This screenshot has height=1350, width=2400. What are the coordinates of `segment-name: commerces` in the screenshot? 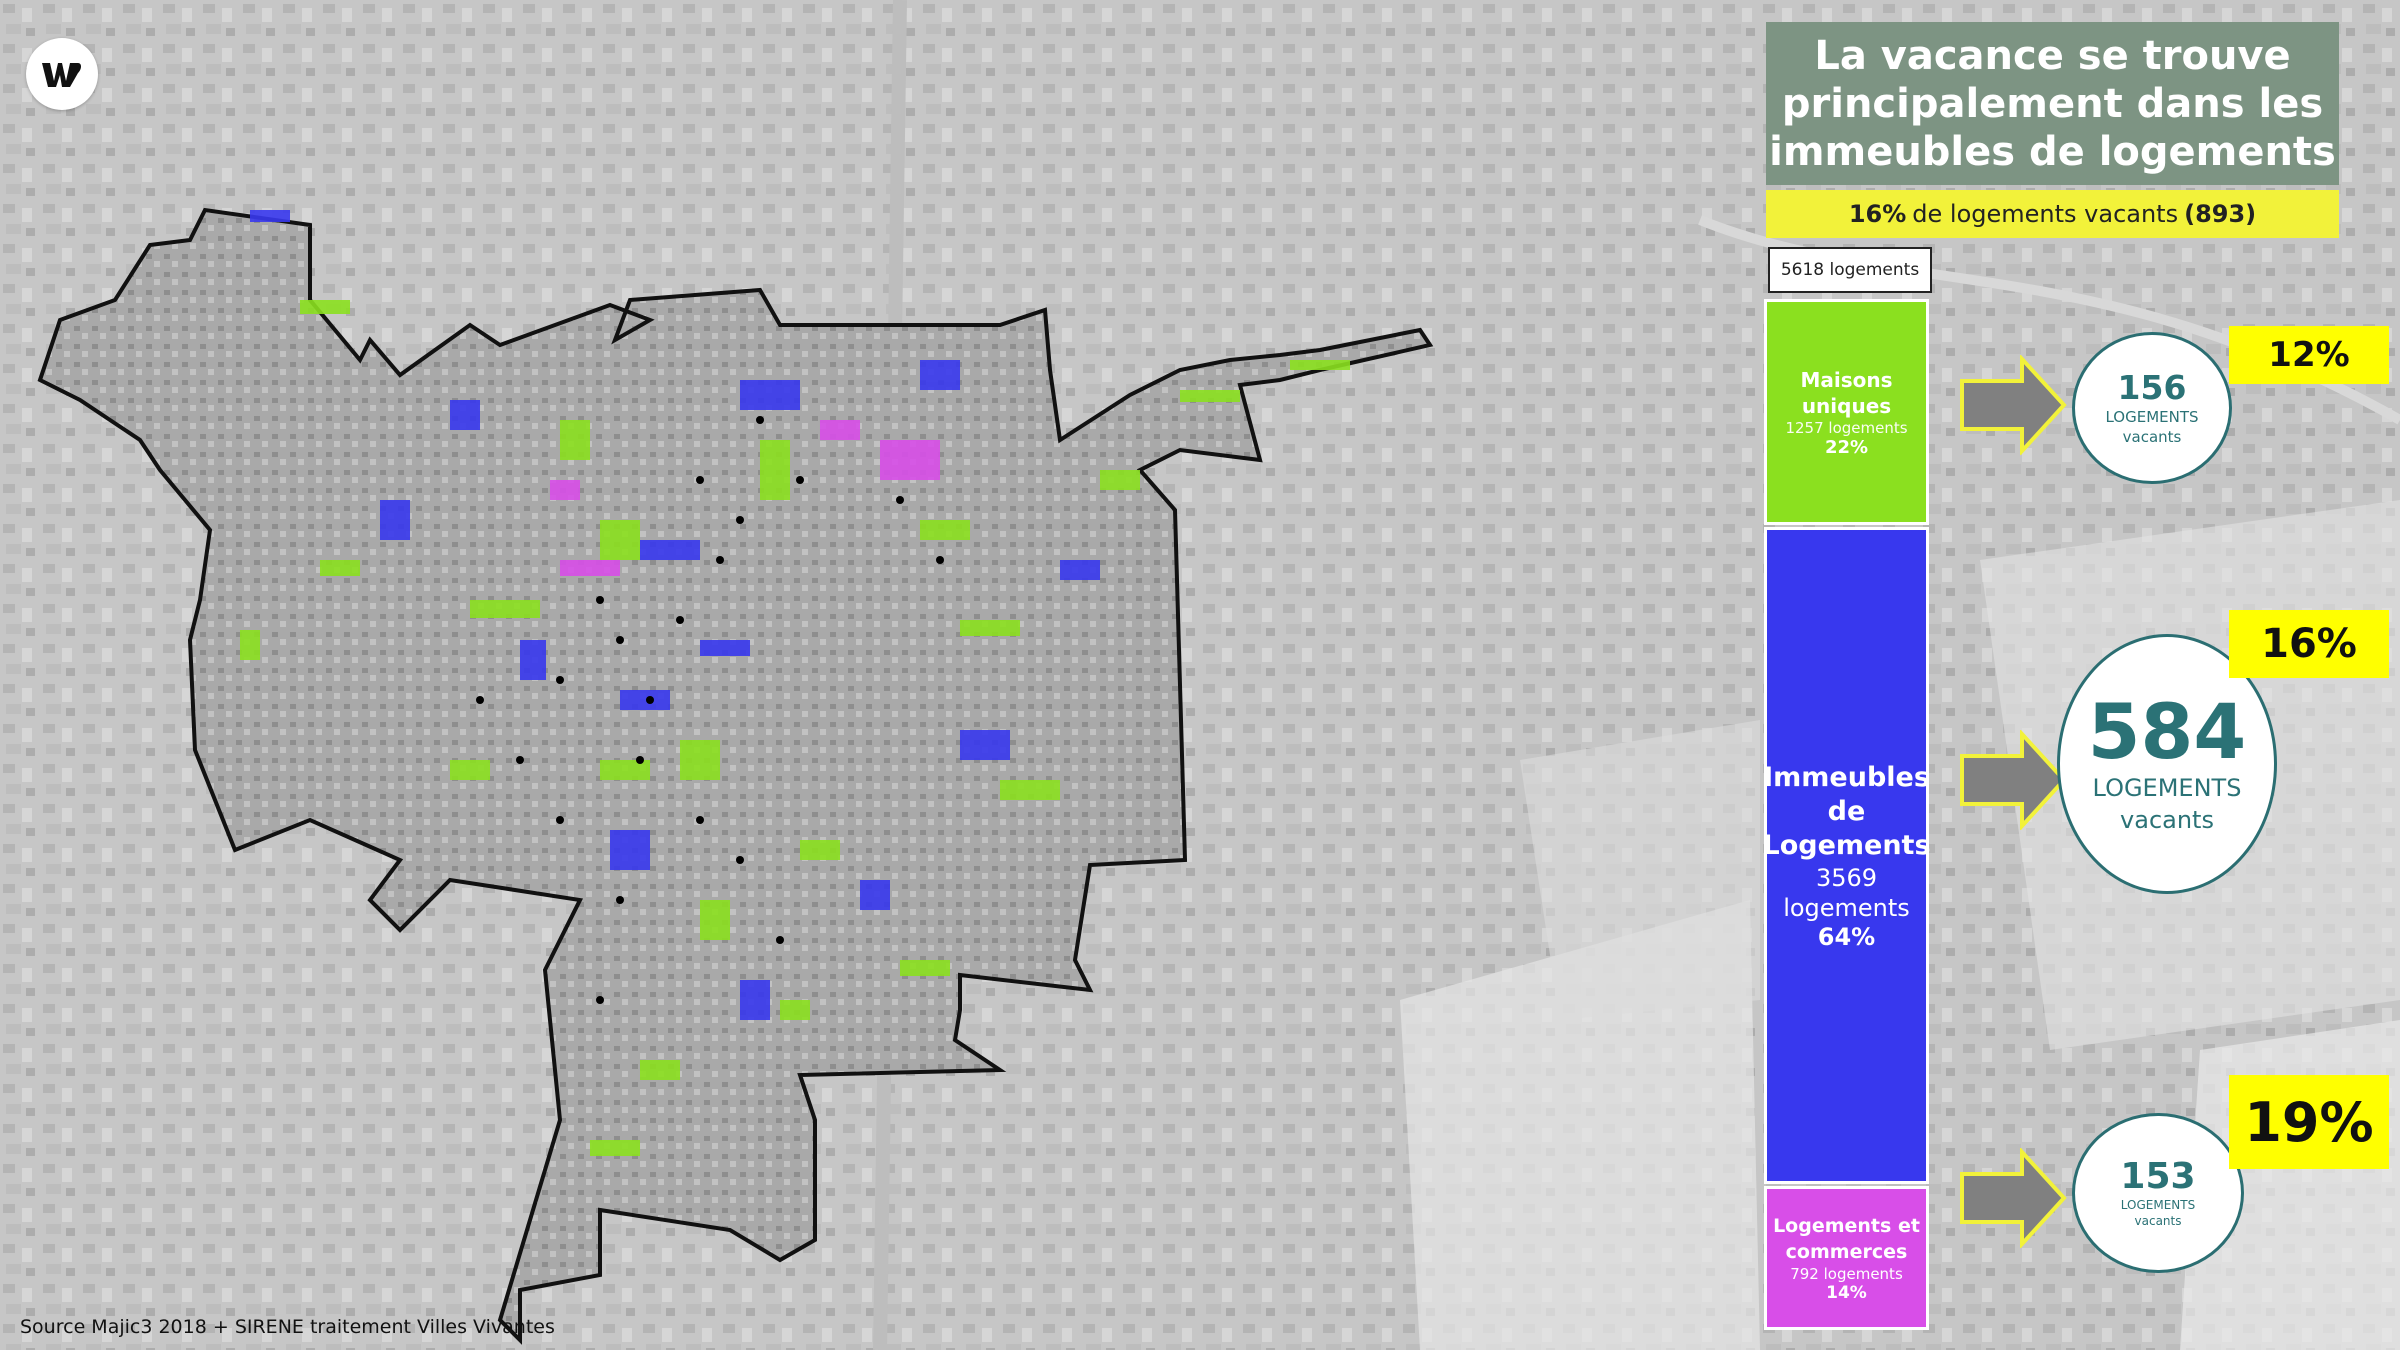 It's located at (1846, 1252).